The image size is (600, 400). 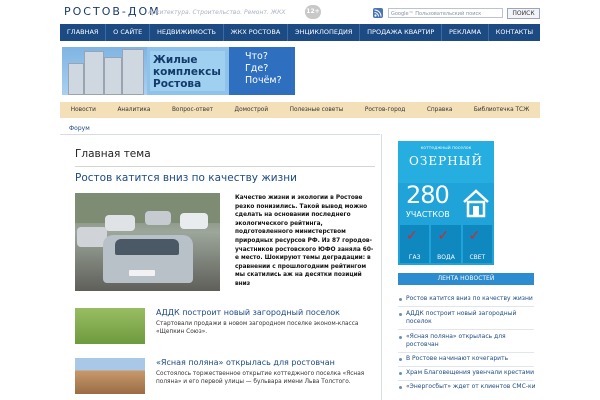 What do you see at coordinates (262, 71) in the screenshot?
I see `banner-right-text: Что? Где? Почём?` at bounding box center [262, 71].